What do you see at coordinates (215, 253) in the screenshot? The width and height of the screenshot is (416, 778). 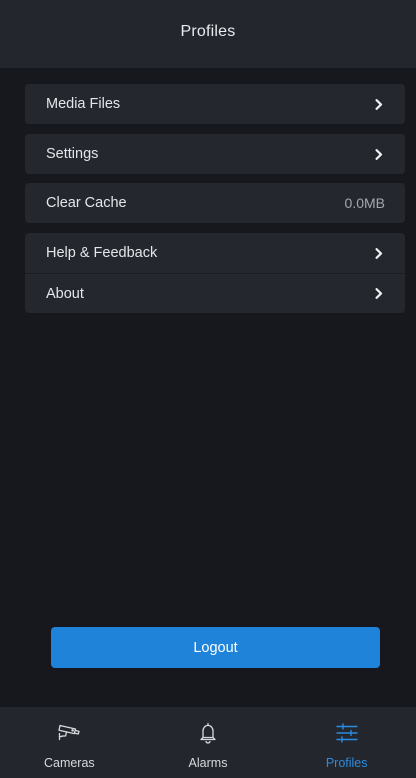 I see `menu-item-help-feedback: Help & Feedback` at bounding box center [215, 253].